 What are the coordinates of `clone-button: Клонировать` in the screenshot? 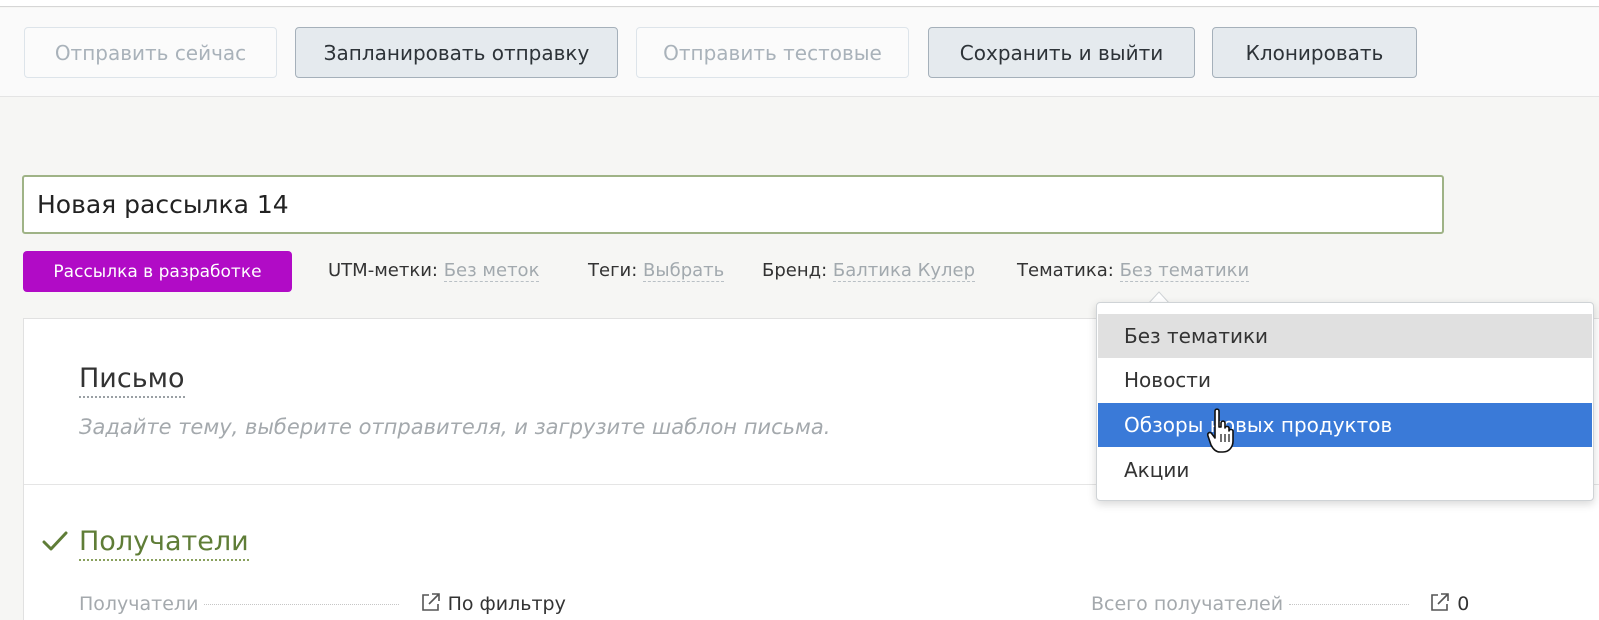 It's located at (1314, 52).